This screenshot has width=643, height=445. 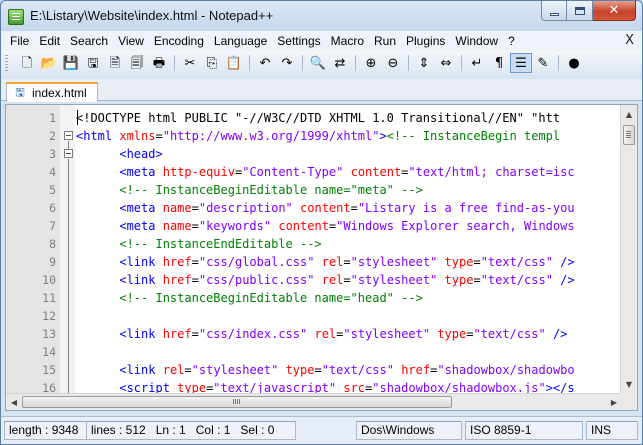 I want to click on save-all-icon: 🖫, so click(x=93, y=63).